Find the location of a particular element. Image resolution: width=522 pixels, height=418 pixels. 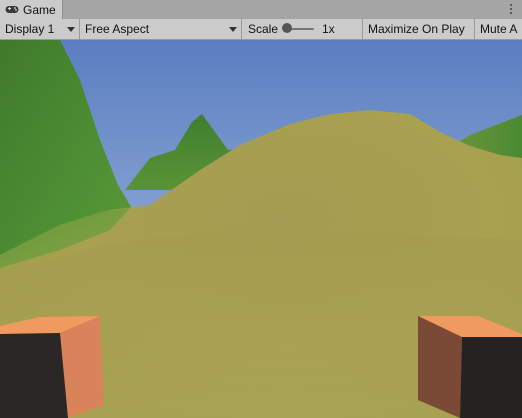

maximize-on-play-toggle: Maximize On Play is located at coordinates (419, 29).